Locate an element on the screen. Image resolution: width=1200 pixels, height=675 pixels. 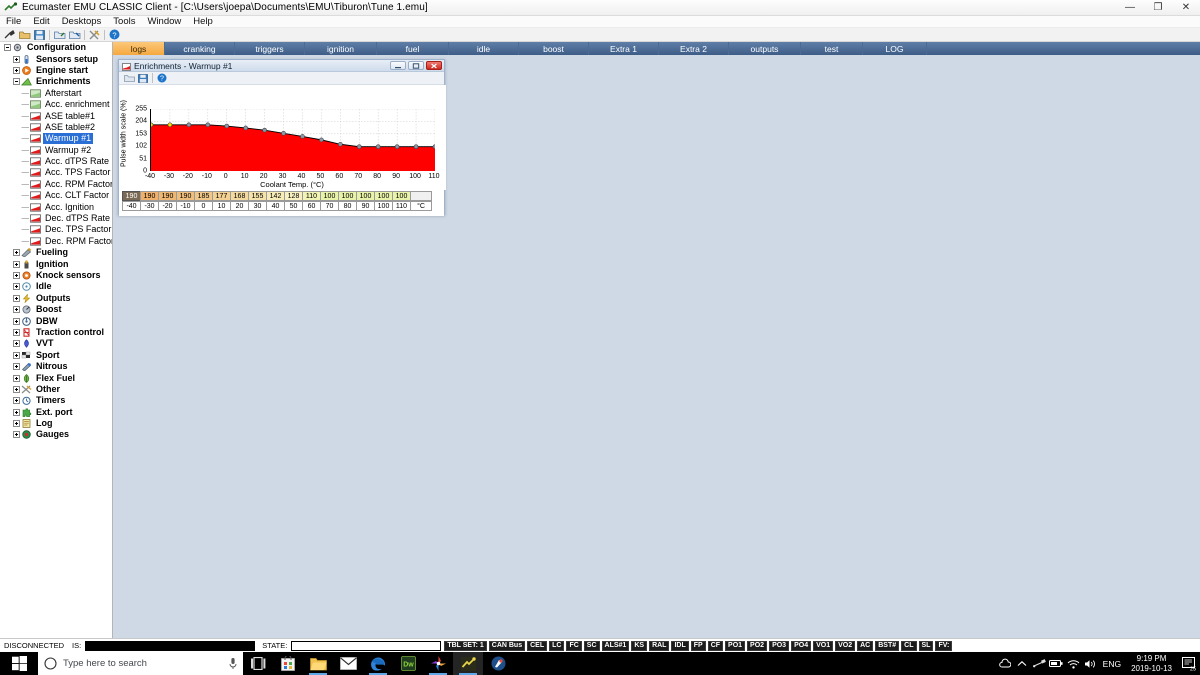
menu-item-help: Help is located at coordinates (203, 22).